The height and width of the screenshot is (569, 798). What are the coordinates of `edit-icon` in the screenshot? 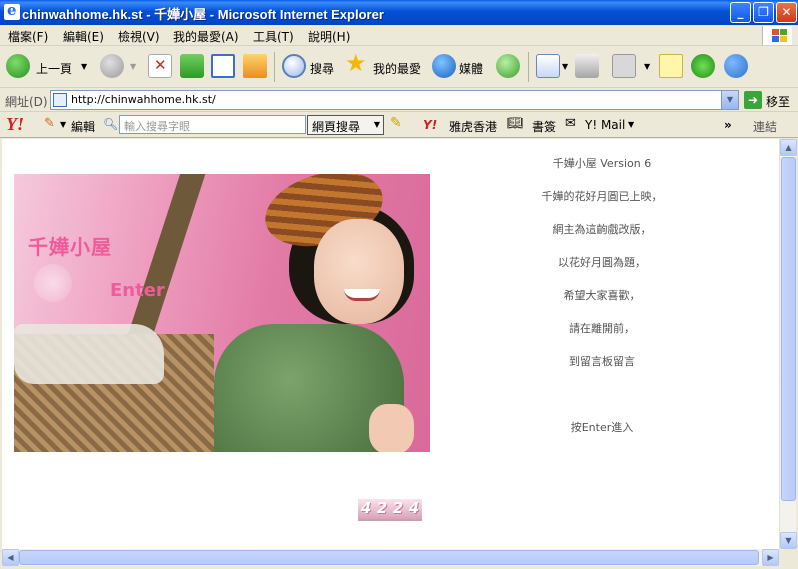 It's located at (624, 66).